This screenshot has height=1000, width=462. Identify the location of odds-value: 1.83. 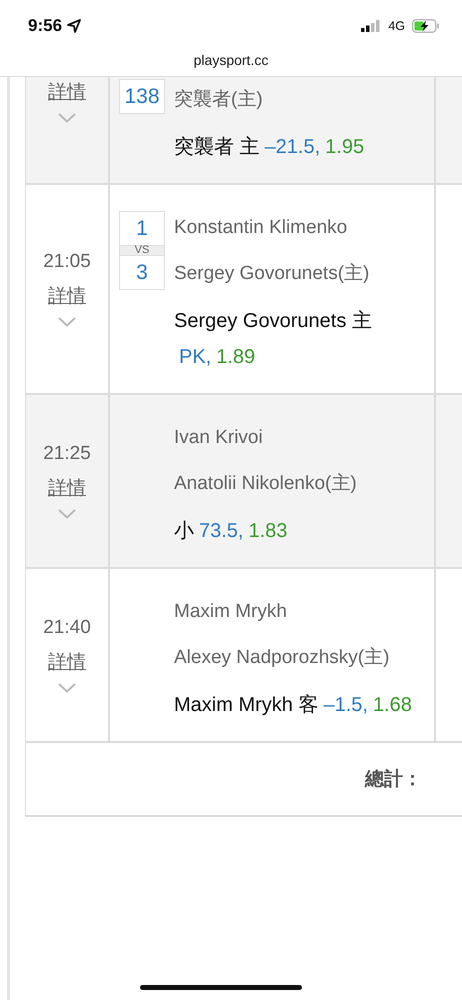
(268, 531).